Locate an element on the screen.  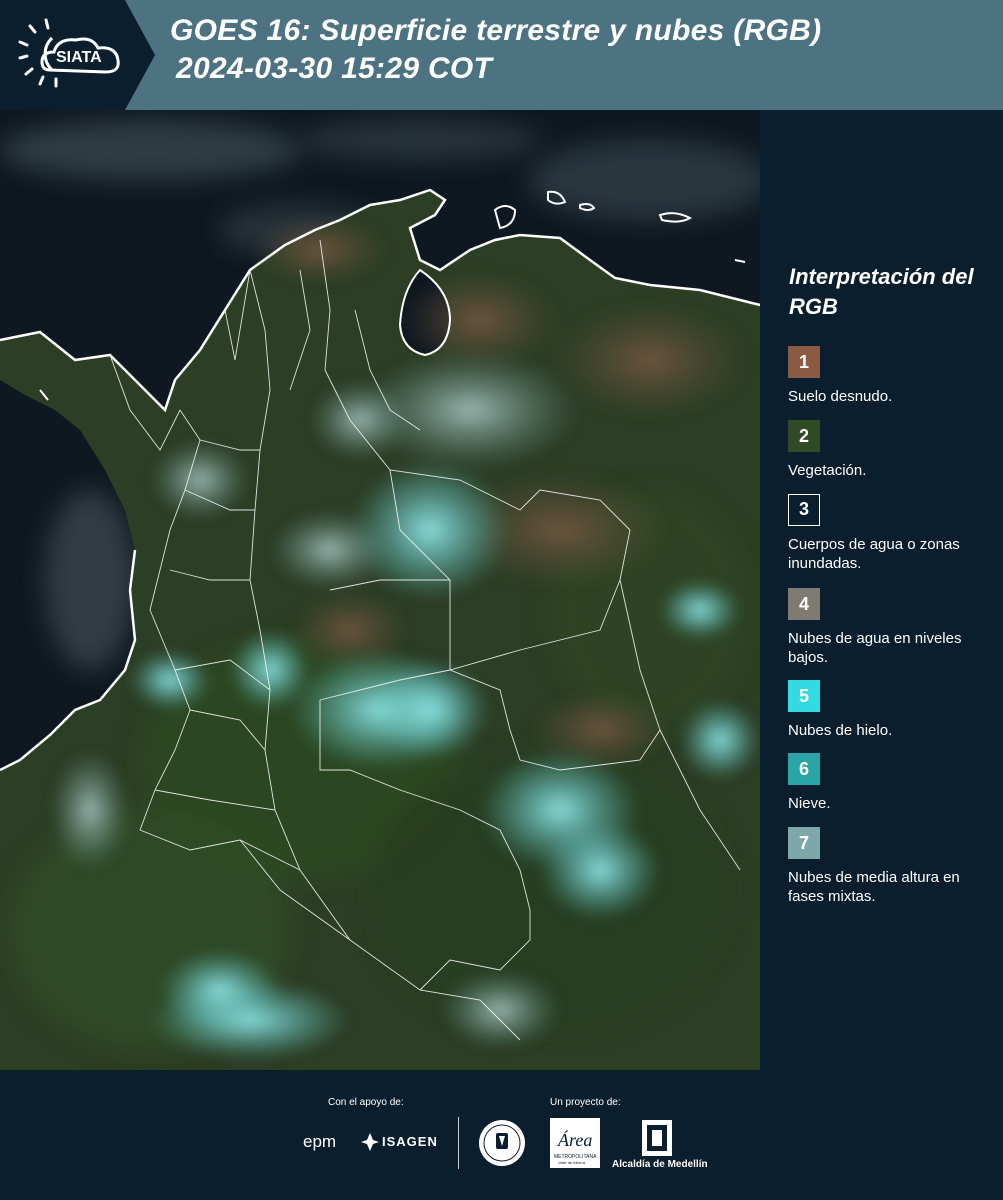
isagen-text: ISAGEN is located at coordinates (410, 1141).